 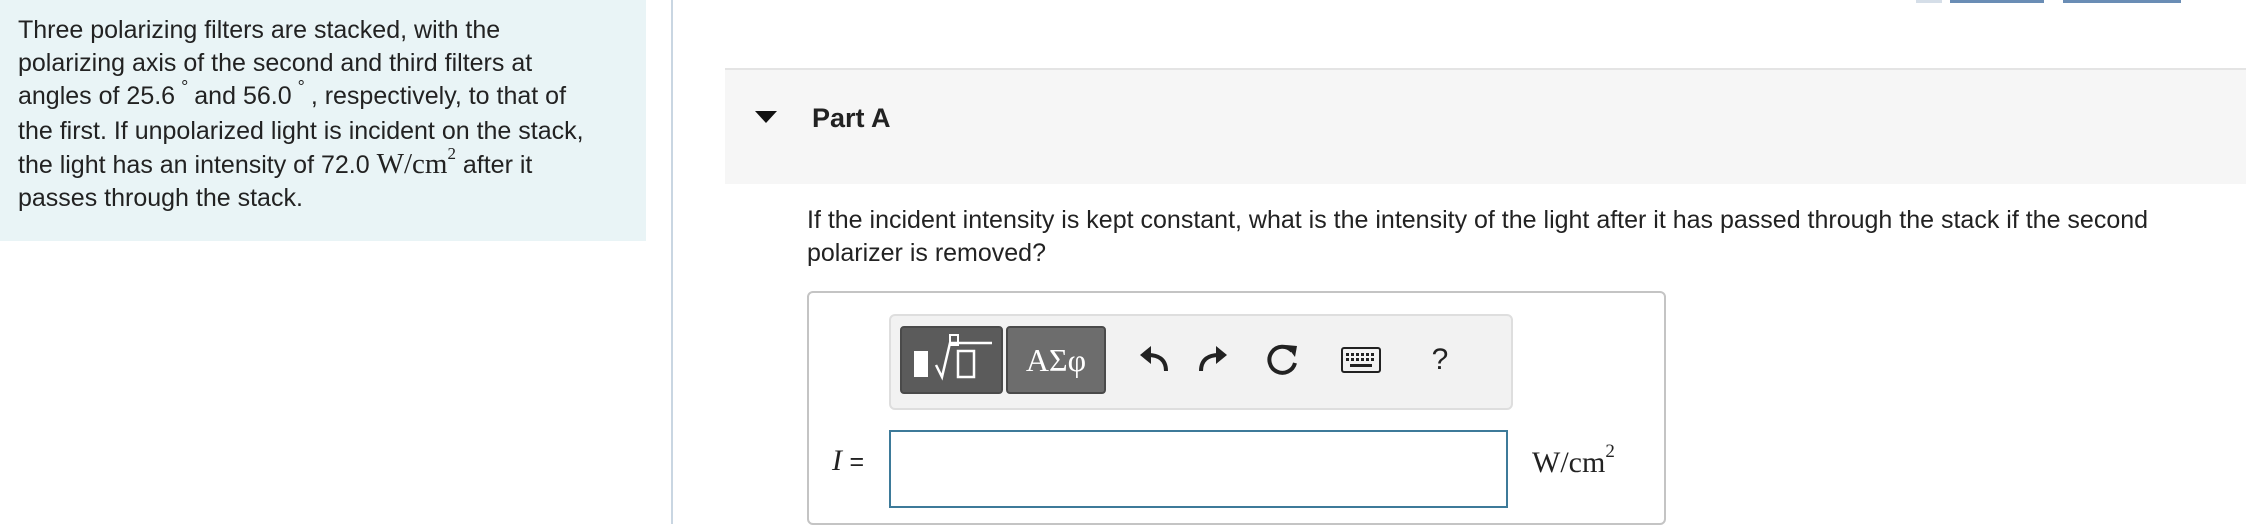 What do you see at coordinates (412, 164) in the screenshot?
I see `intensity-unit-text: W/cm` at bounding box center [412, 164].